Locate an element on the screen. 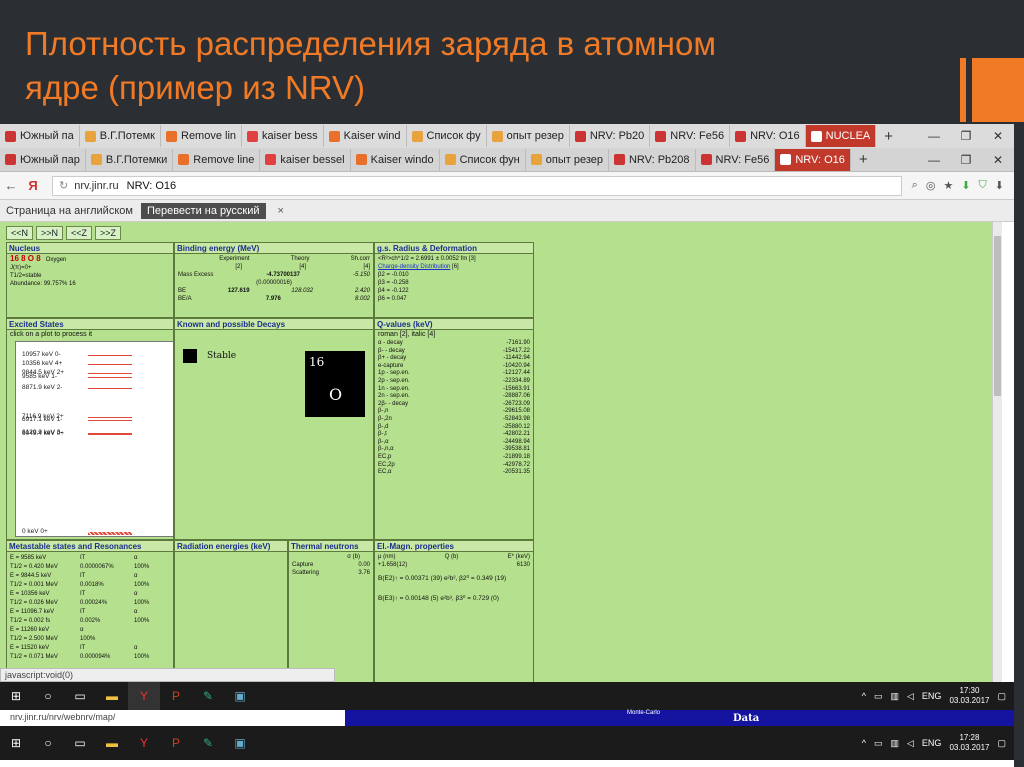 Image resolution: width=1024 pixels, height=767 pixels. search-icon: ⌕ is located at coordinates (915, 185).